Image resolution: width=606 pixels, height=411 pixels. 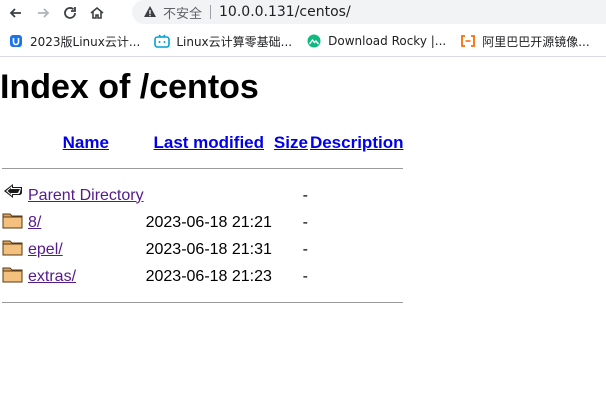 What do you see at coordinates (211, 12) in the screenshot?
I see `omnibox-divider` at bounding box center [211, 12].